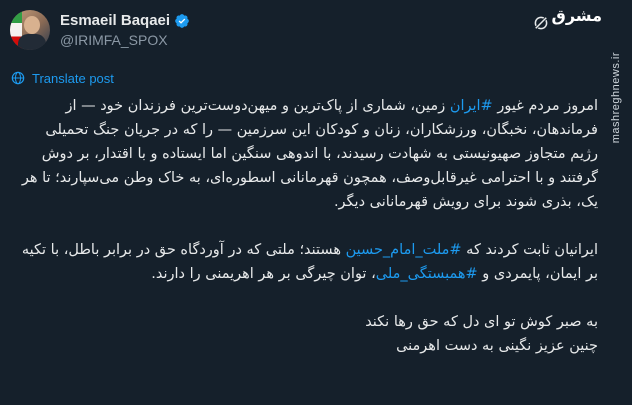  I want to click on poem-line-1: به صبر کوش تو ای دل که حق رها نکند, so click(481, 322).